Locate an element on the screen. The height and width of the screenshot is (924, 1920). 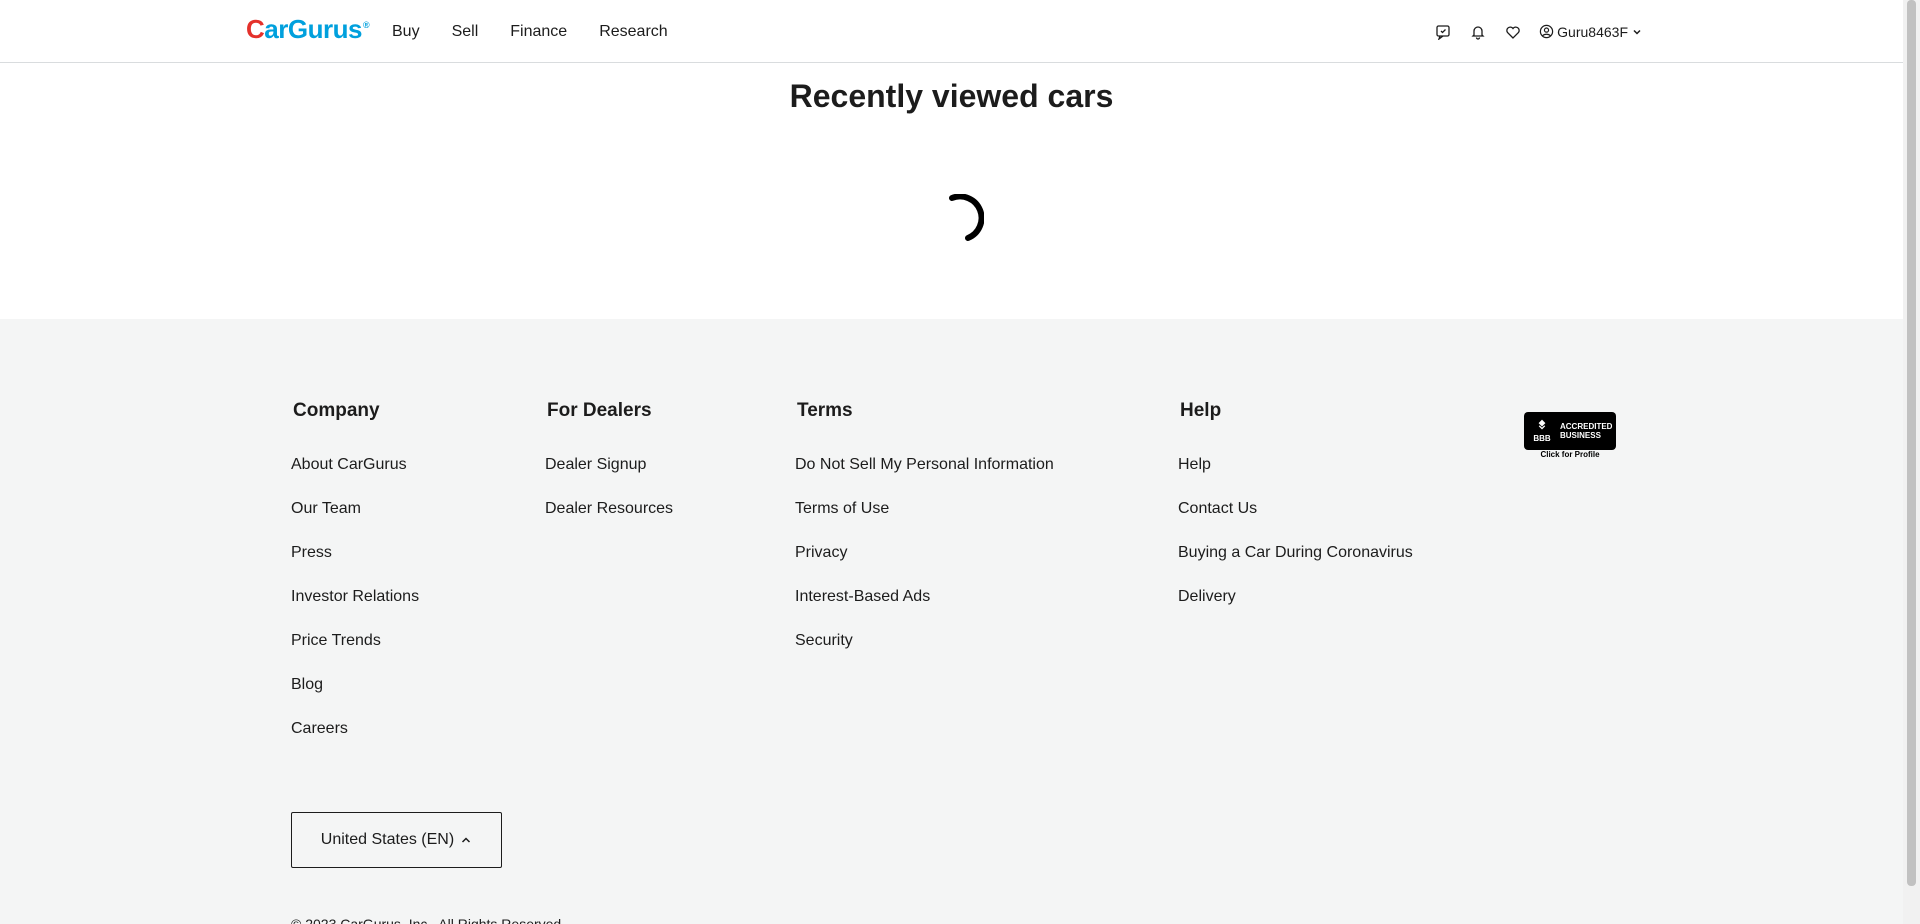
footer-link: Price Trends is located at coordinates (336, 641).